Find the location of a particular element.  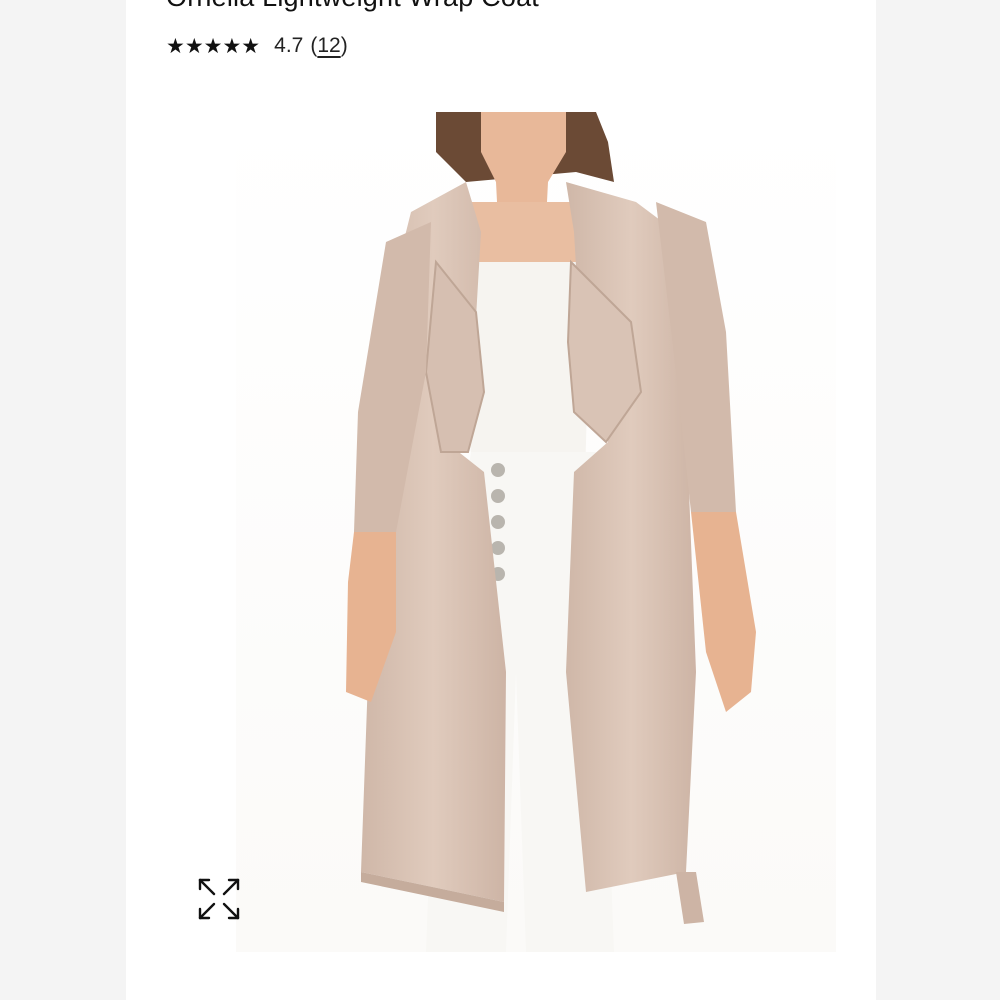

rating-row: ★★★★★ 4.7 ( 12 ) is located at coordinates (257, 46).